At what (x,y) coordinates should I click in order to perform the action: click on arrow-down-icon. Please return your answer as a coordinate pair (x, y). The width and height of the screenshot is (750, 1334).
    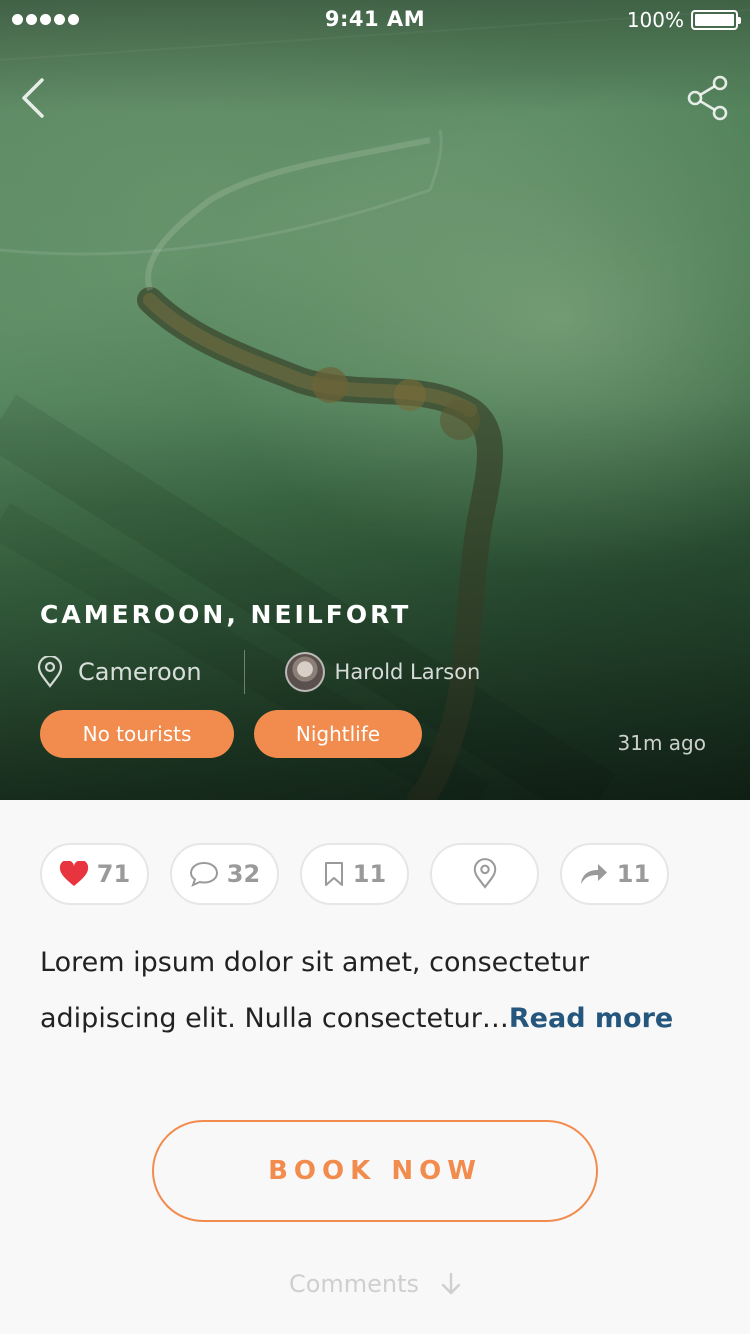
    Looking at the image, I should click on (451, 1283).